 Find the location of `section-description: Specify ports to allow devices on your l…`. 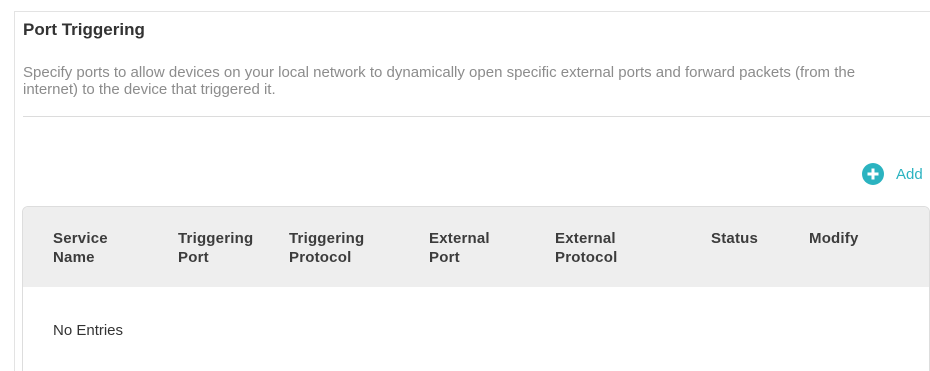

section-description: Specify ports to allow devices on your l… is located at coordinates (439, 81).